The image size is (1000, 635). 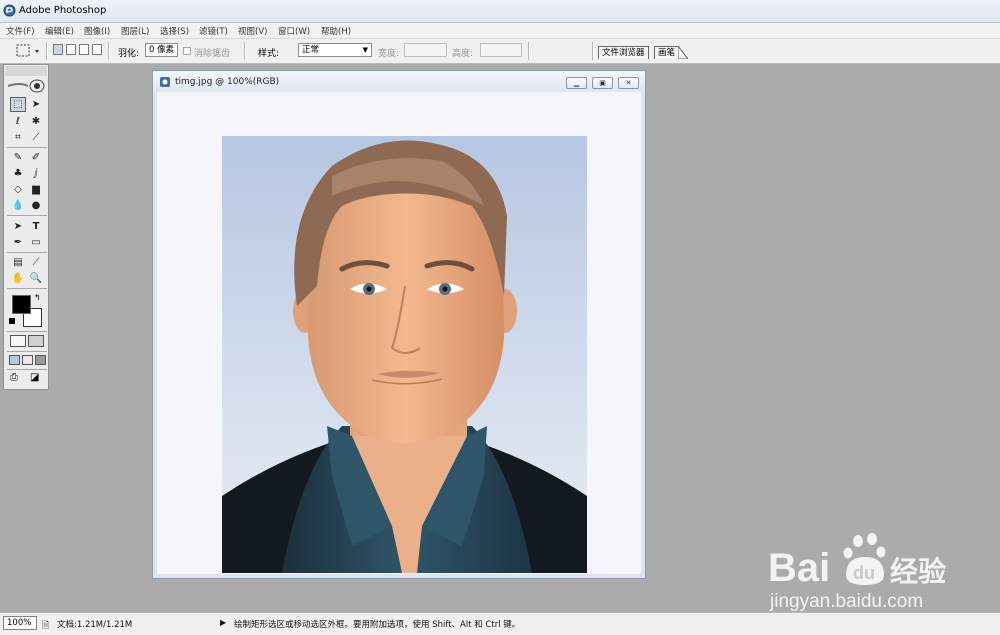 I want to click on pen-tool-icon: ✒, so click(x=18, y=242).